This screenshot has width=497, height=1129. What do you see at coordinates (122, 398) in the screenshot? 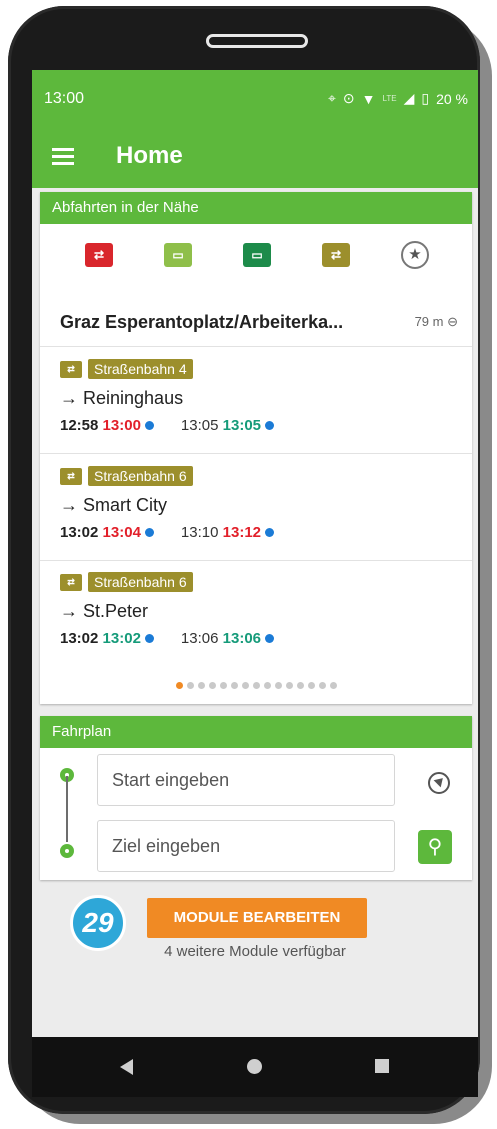
I see `destination: → Reininghaus` at bounding box center [122, 398].